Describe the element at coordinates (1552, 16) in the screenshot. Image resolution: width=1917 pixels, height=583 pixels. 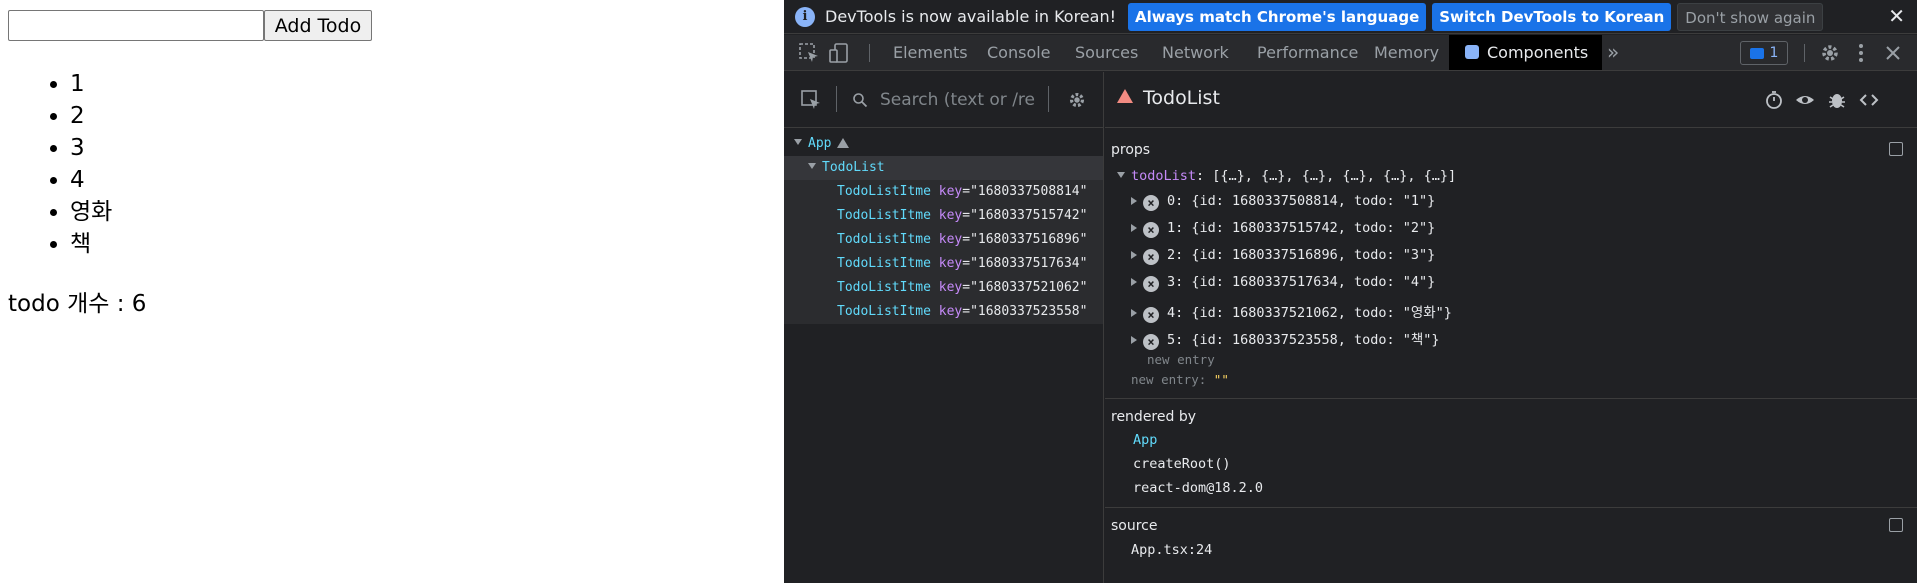
I see `switch-korean-button: Switch DevTools to Korean` at that location.